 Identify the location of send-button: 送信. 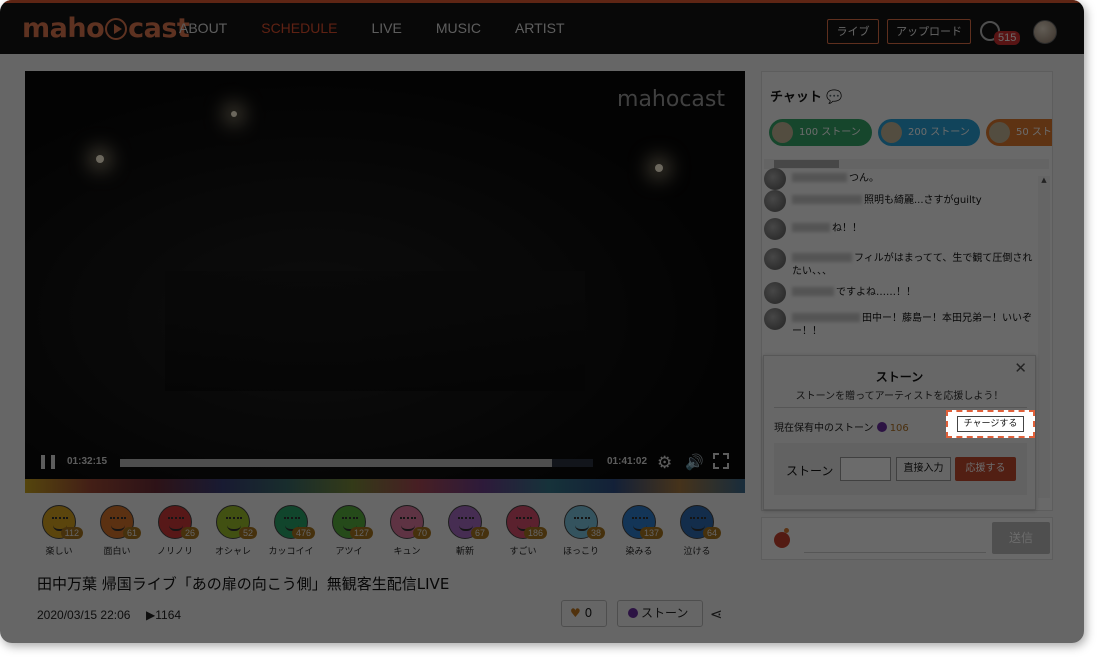
(1021, 538).